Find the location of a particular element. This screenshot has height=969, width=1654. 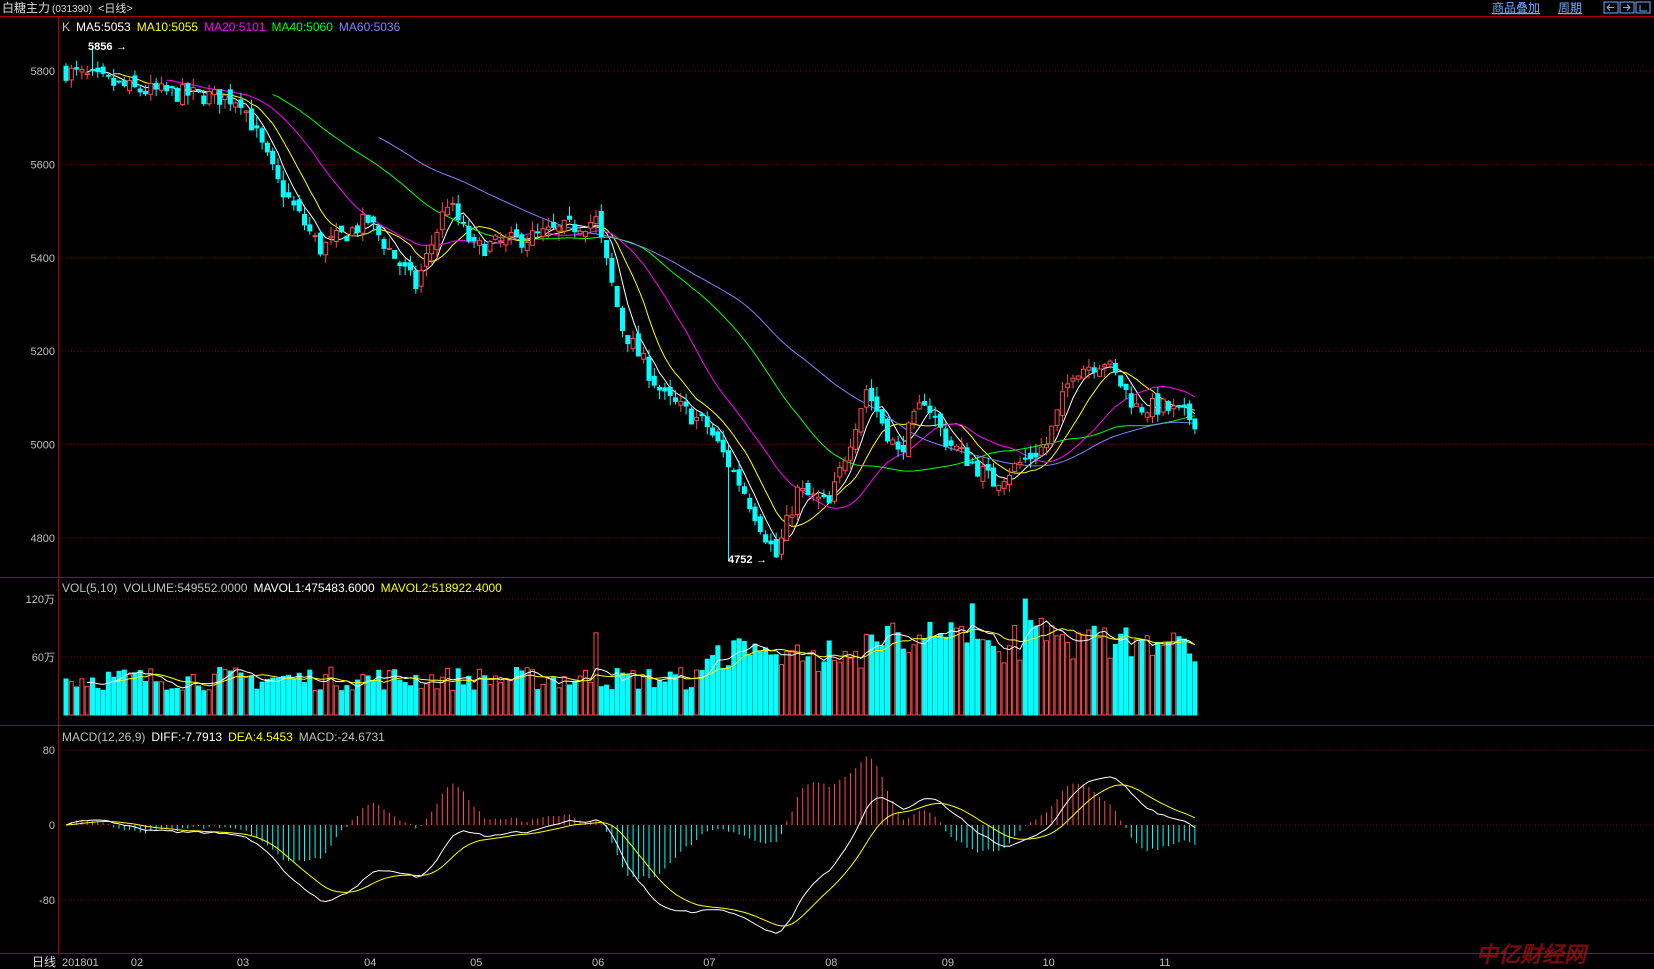

legend-item: MA40:5060 is located at coordinates (303, 27).